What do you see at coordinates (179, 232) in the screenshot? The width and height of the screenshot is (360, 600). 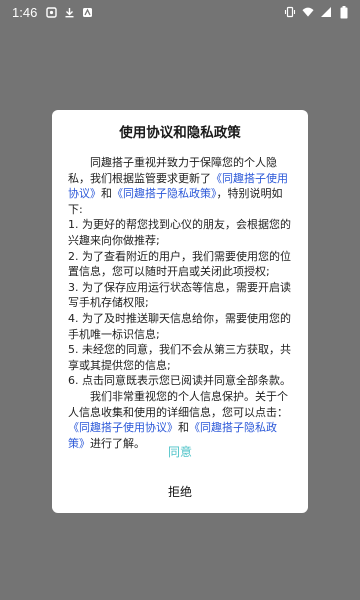 I see `list-item: 1. 为更好的帮您找到心仪的朋友，会根据您的兴趣来向你做推荐;` at bounding box center [179, 232].